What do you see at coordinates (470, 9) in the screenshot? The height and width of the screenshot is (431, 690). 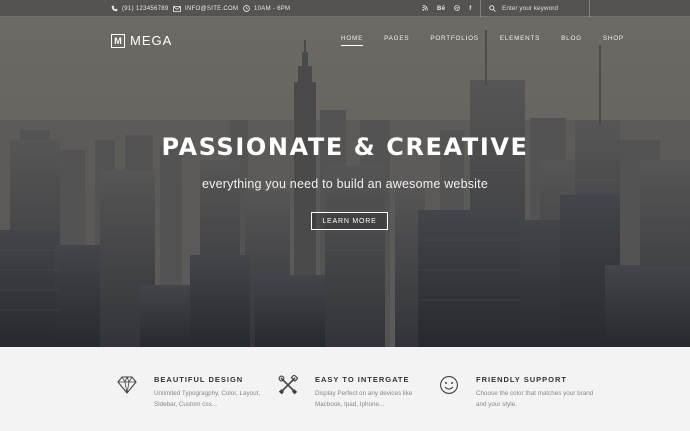 I see `facebook-icon: f` at bounding box center [470, 9].